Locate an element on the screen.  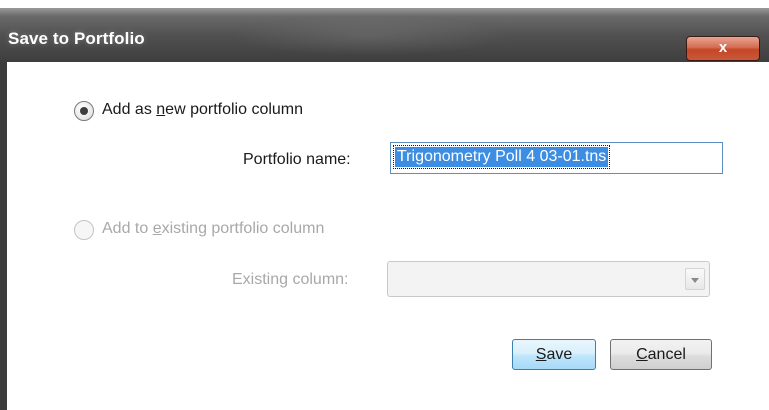
title-bar-gloss is located at coordinates (370, 36).